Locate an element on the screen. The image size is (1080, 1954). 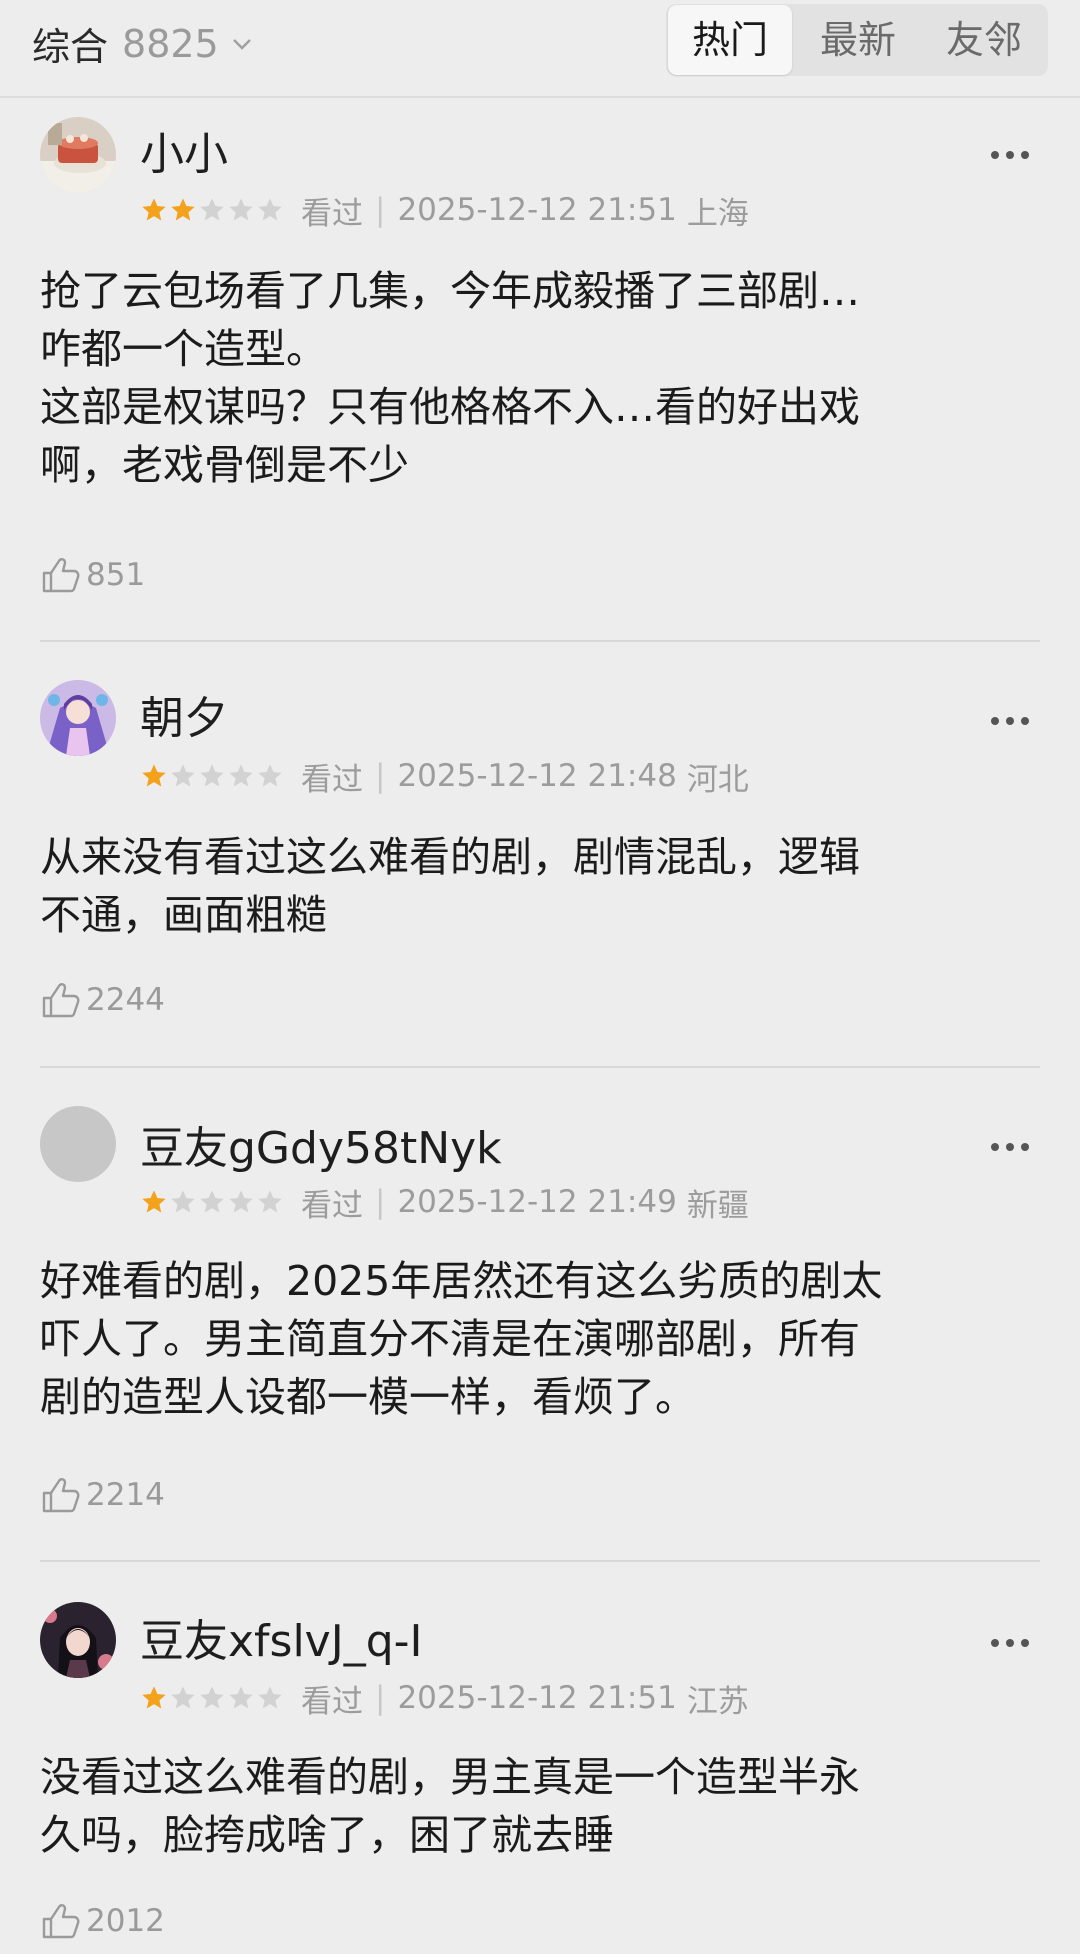
comment-count: 8825 is located at coordinates (170, 43).